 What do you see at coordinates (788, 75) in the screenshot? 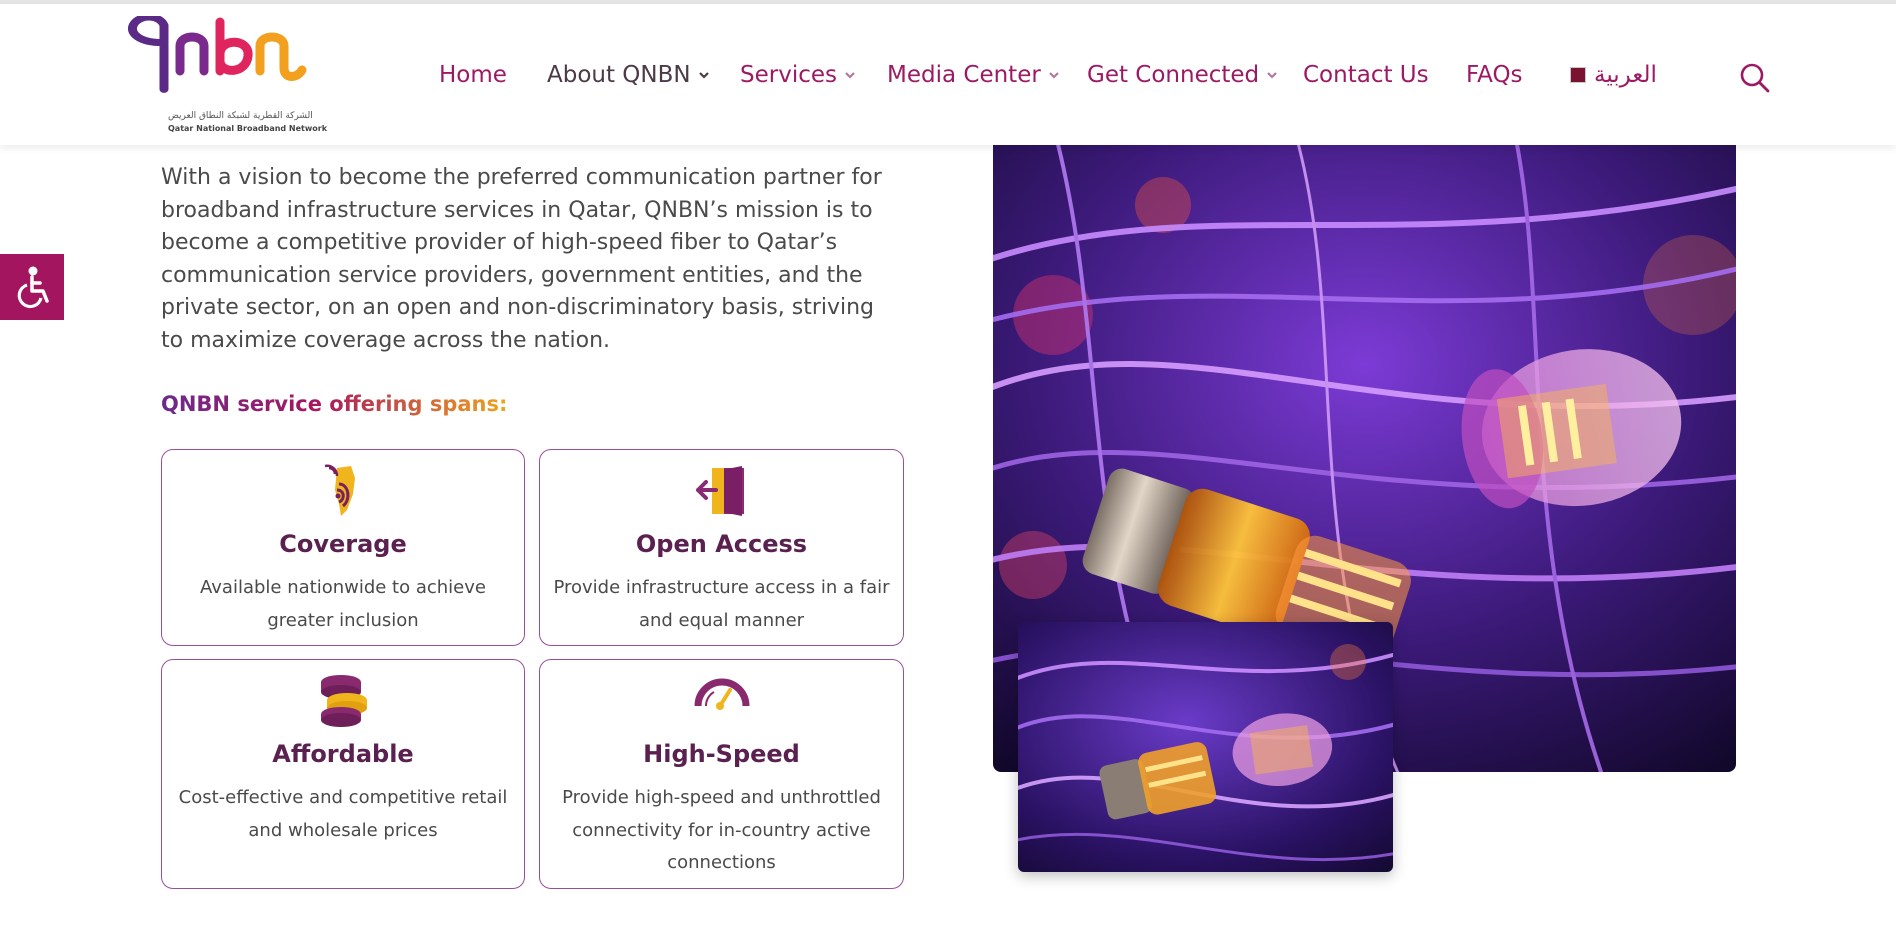
I see `nav-services-label: Services` at bounding box center [788, 75].